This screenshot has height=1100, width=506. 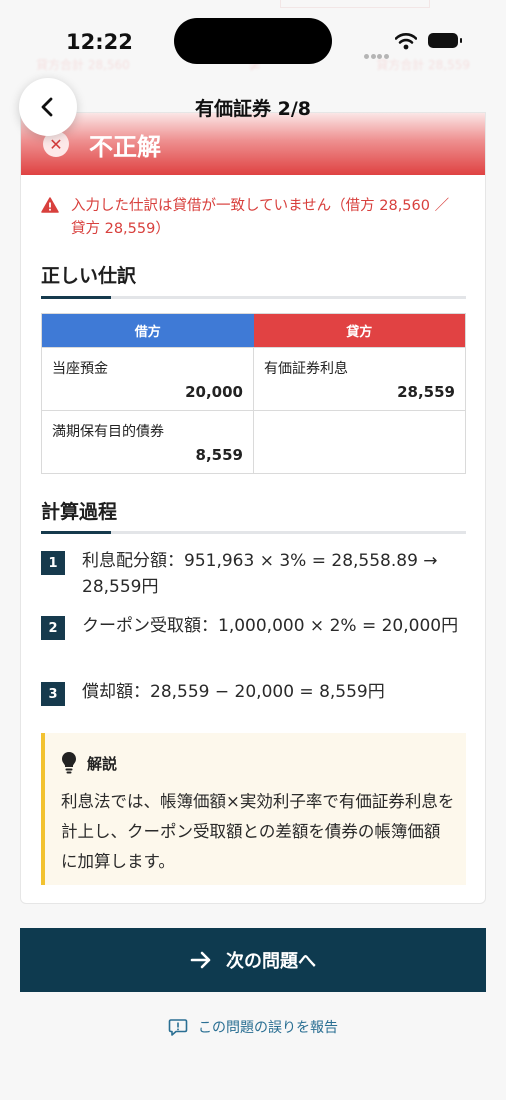 What do you see at coordinates (359, 330) in the screenshot?
I see `credit-header: 貸方` at bounding box center [359, 330].